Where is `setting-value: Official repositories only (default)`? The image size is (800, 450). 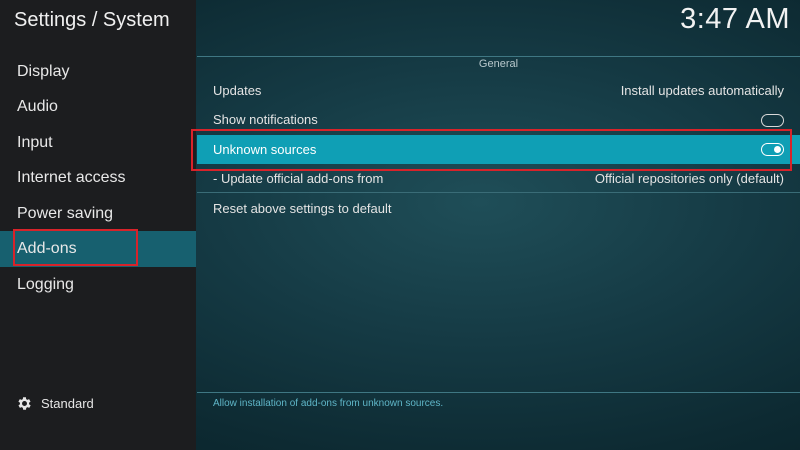
setting-value: Official repositories only (default) is located at coordinates (689, 178).